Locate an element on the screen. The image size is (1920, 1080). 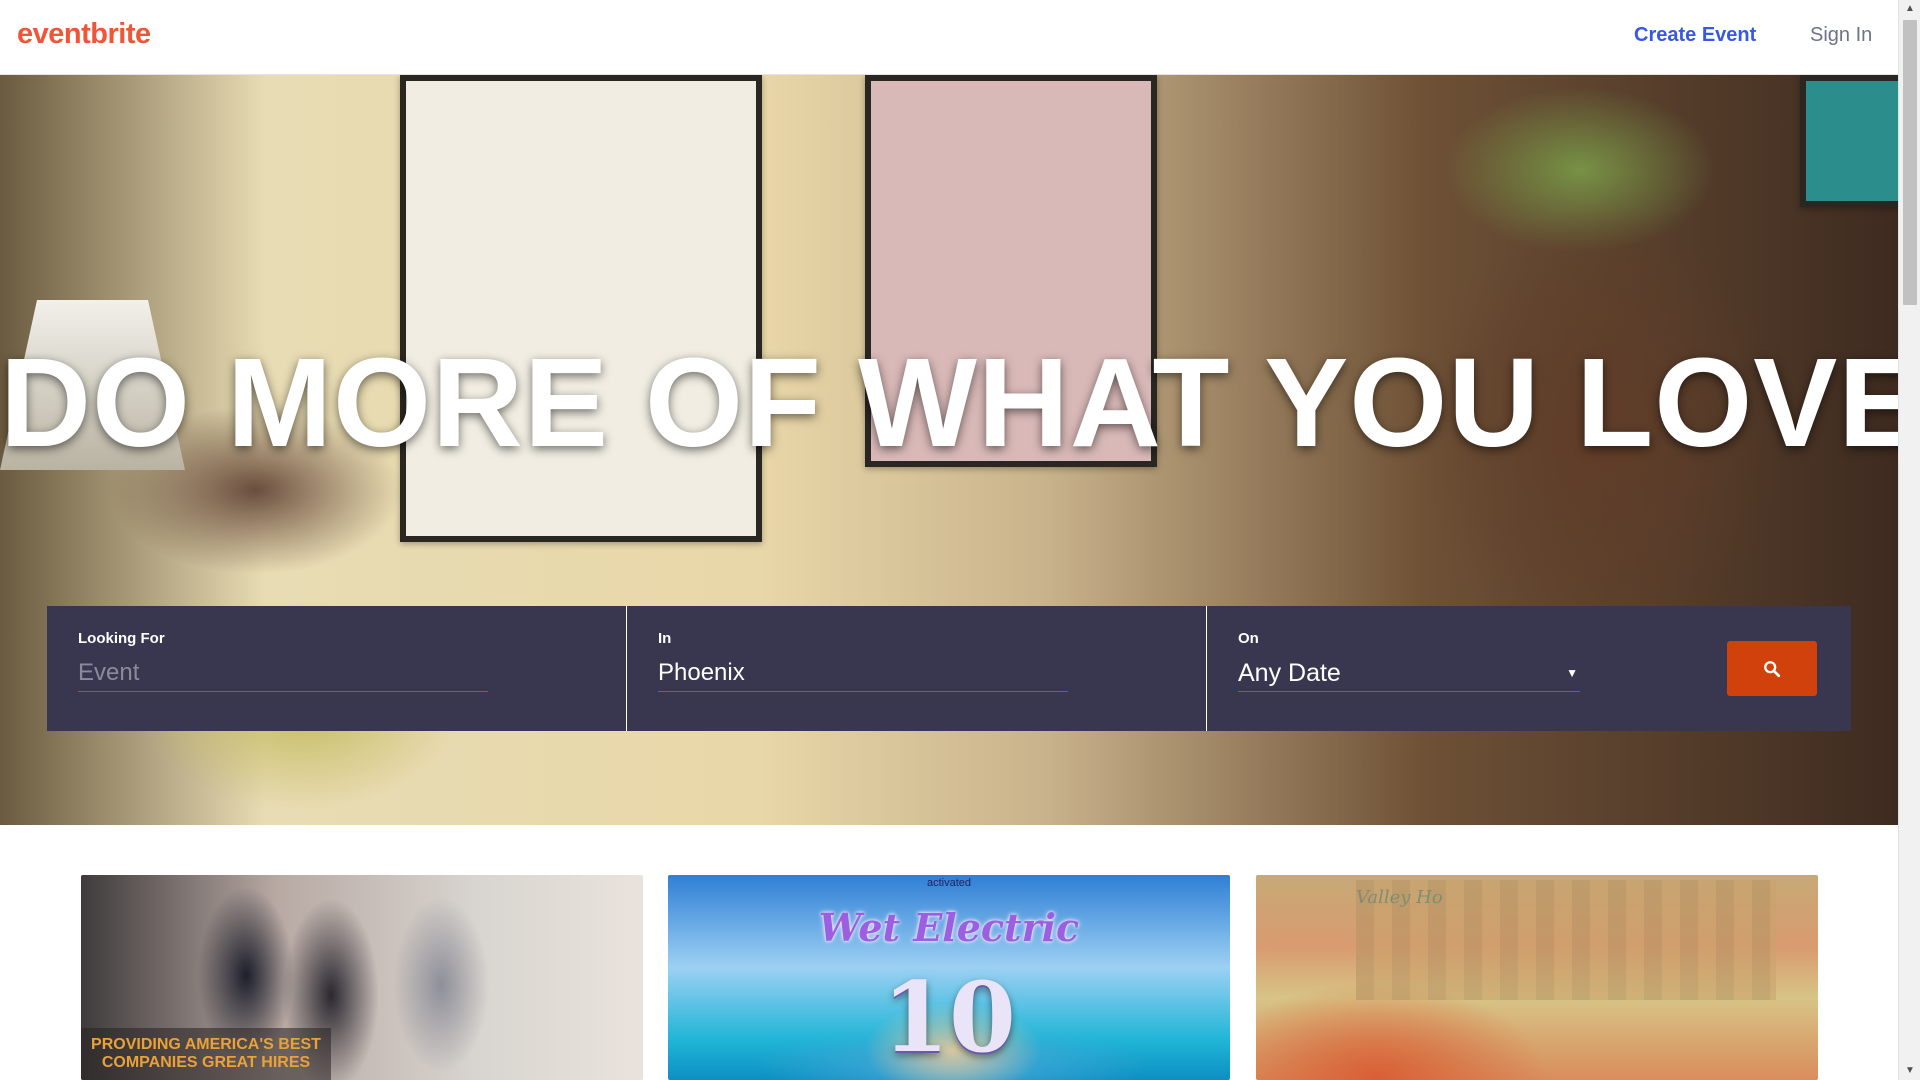
search-icon is located at coordinates (1772, 668).